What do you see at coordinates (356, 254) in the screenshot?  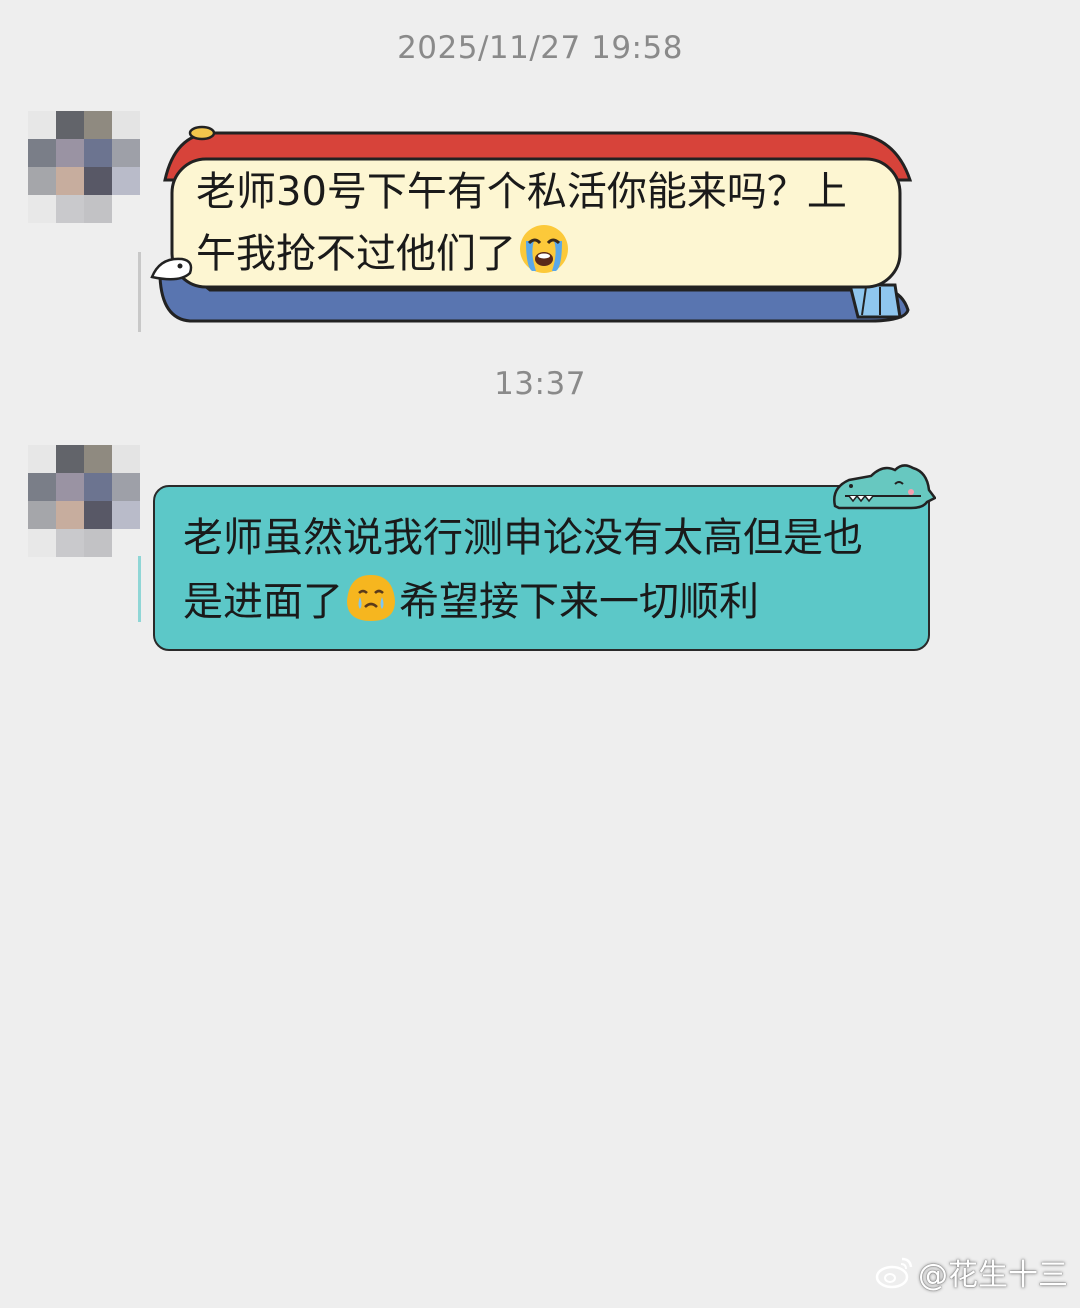 I see `message-line: 午我抢不过他们了` at bounding box center [356, 254].